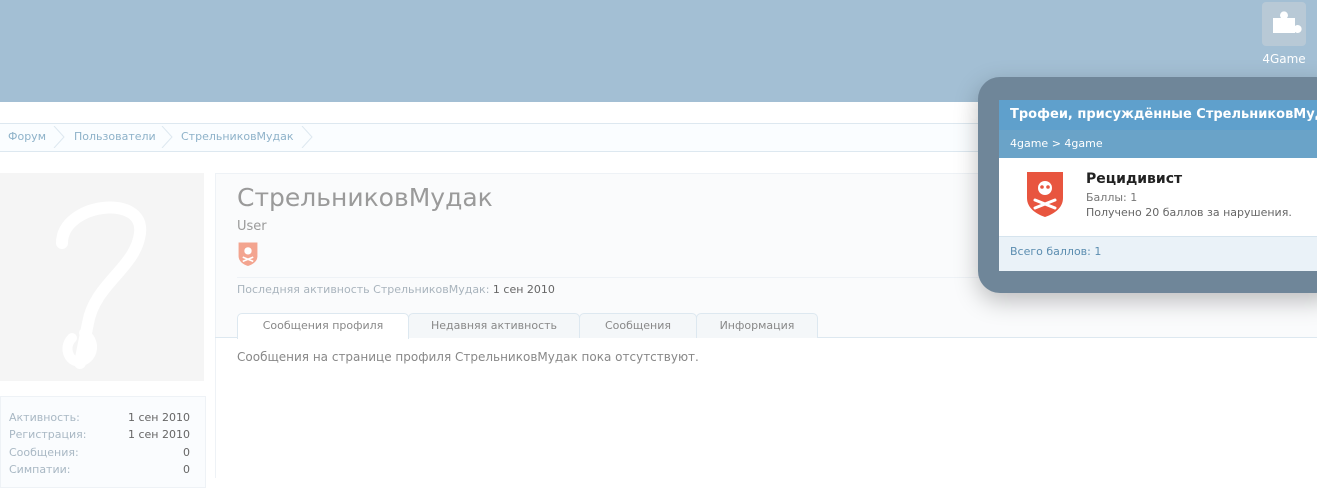 This screenshot has height=488, width=1317. I want to click on page-title: СтрельниковМудак, so click(365, 197).